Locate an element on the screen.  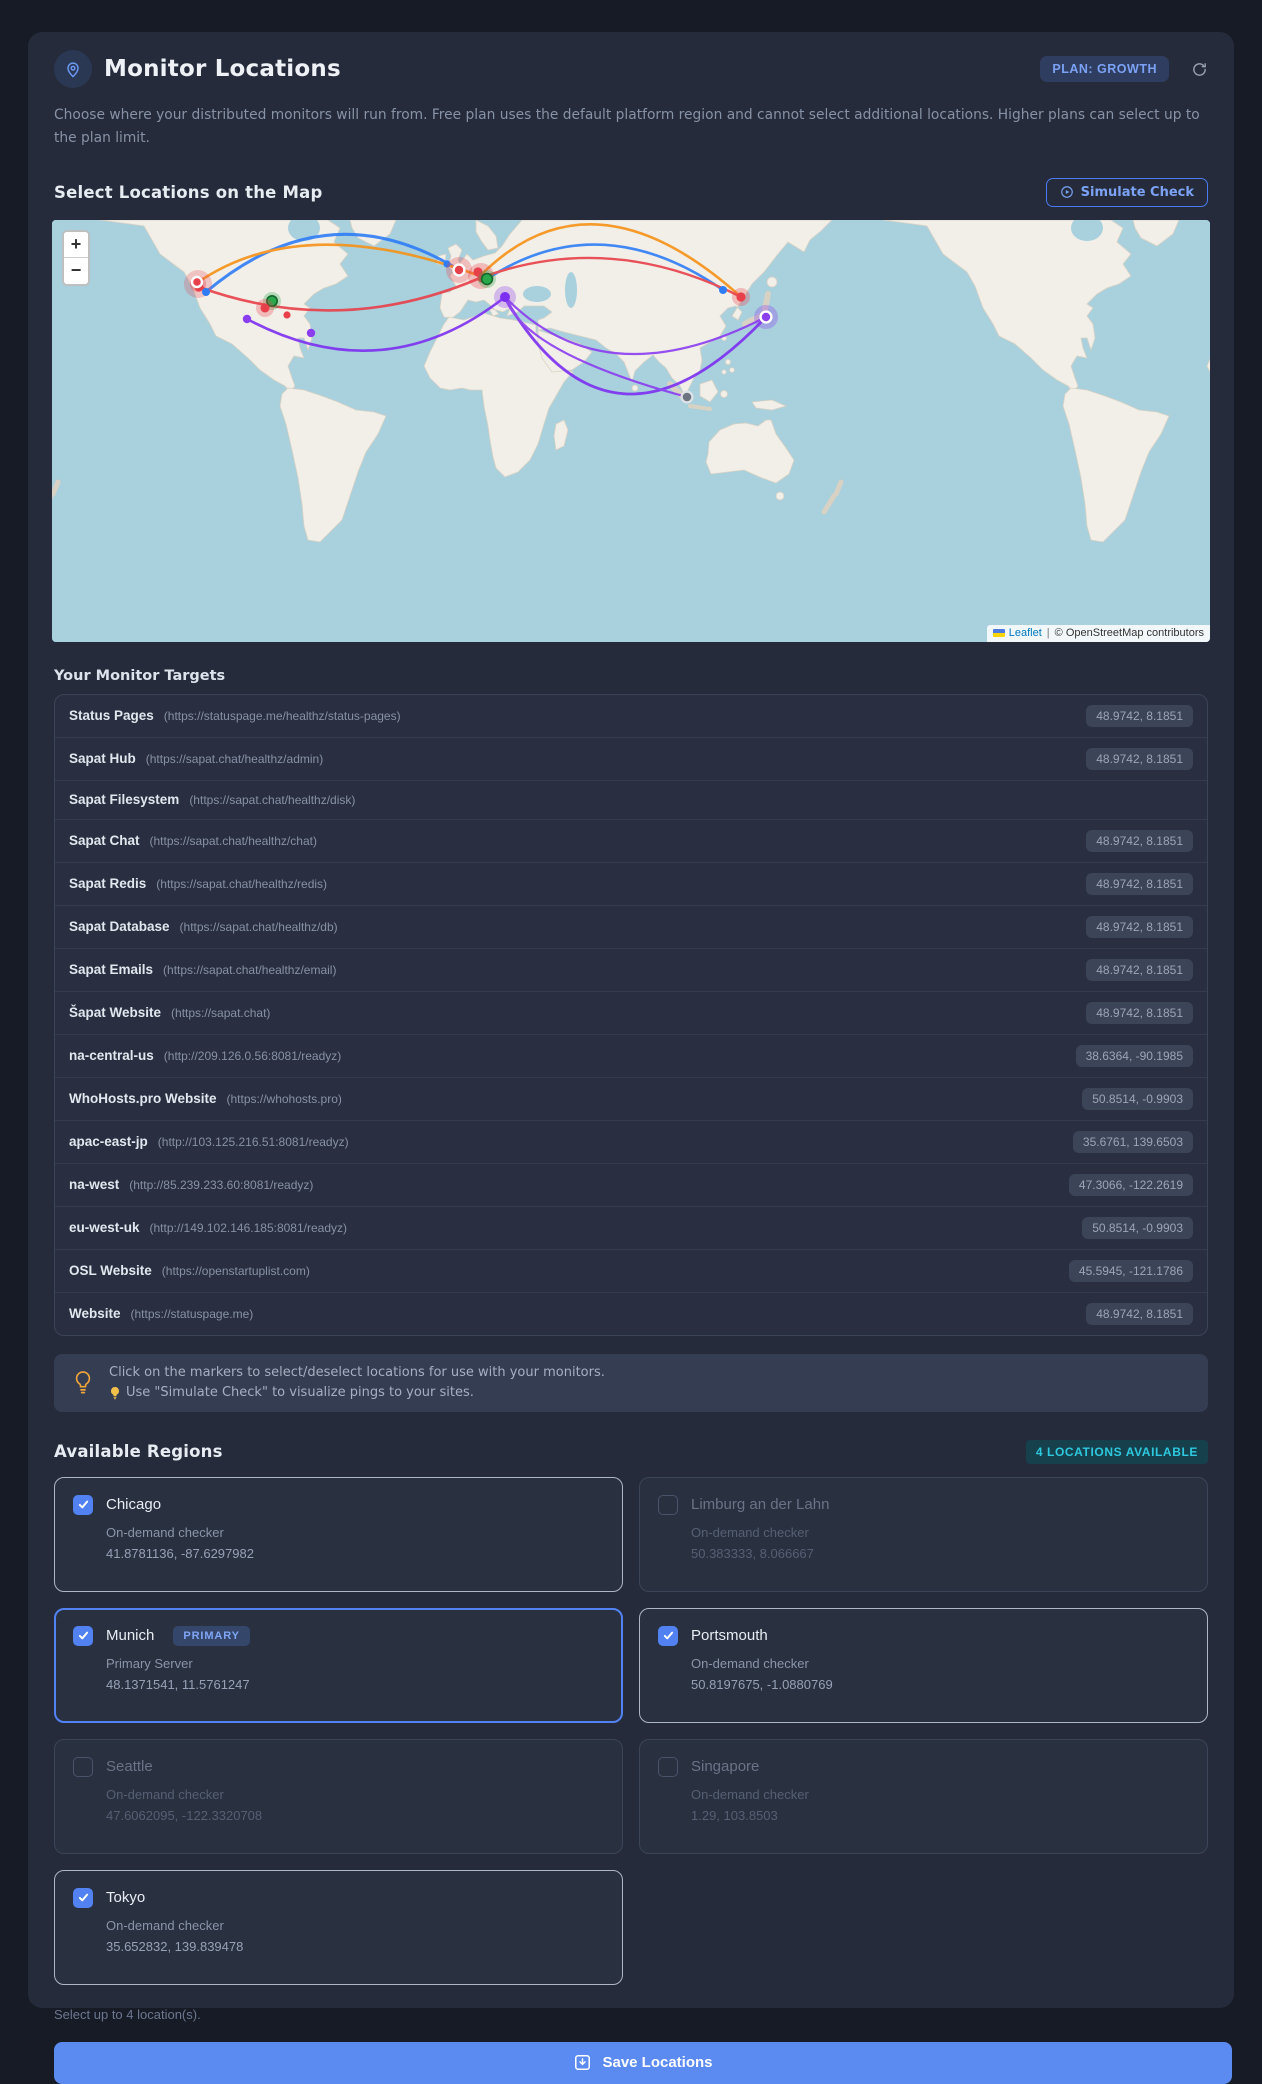
osm-attribution: © OpenStreetMap contributors is located at coordinates (1129, 633).